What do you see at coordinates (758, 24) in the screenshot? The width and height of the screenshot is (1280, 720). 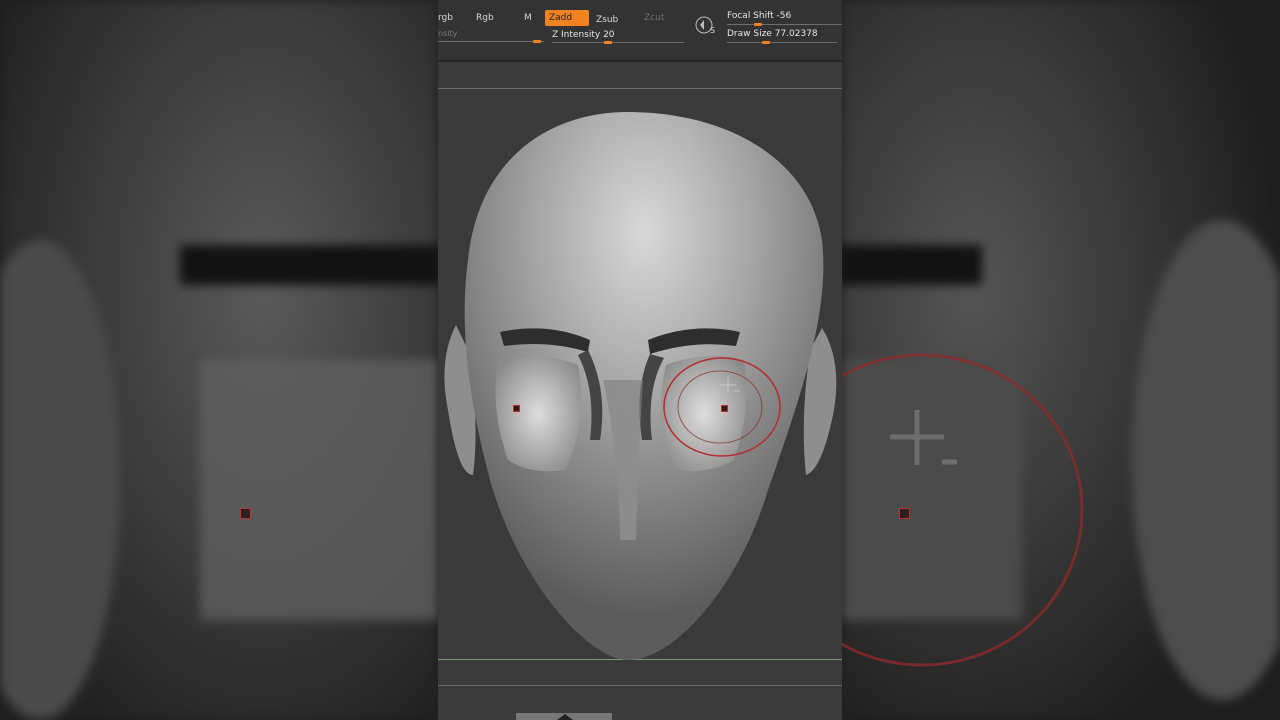 I see `focal-shift-knob` at bounding box center [758, 24].